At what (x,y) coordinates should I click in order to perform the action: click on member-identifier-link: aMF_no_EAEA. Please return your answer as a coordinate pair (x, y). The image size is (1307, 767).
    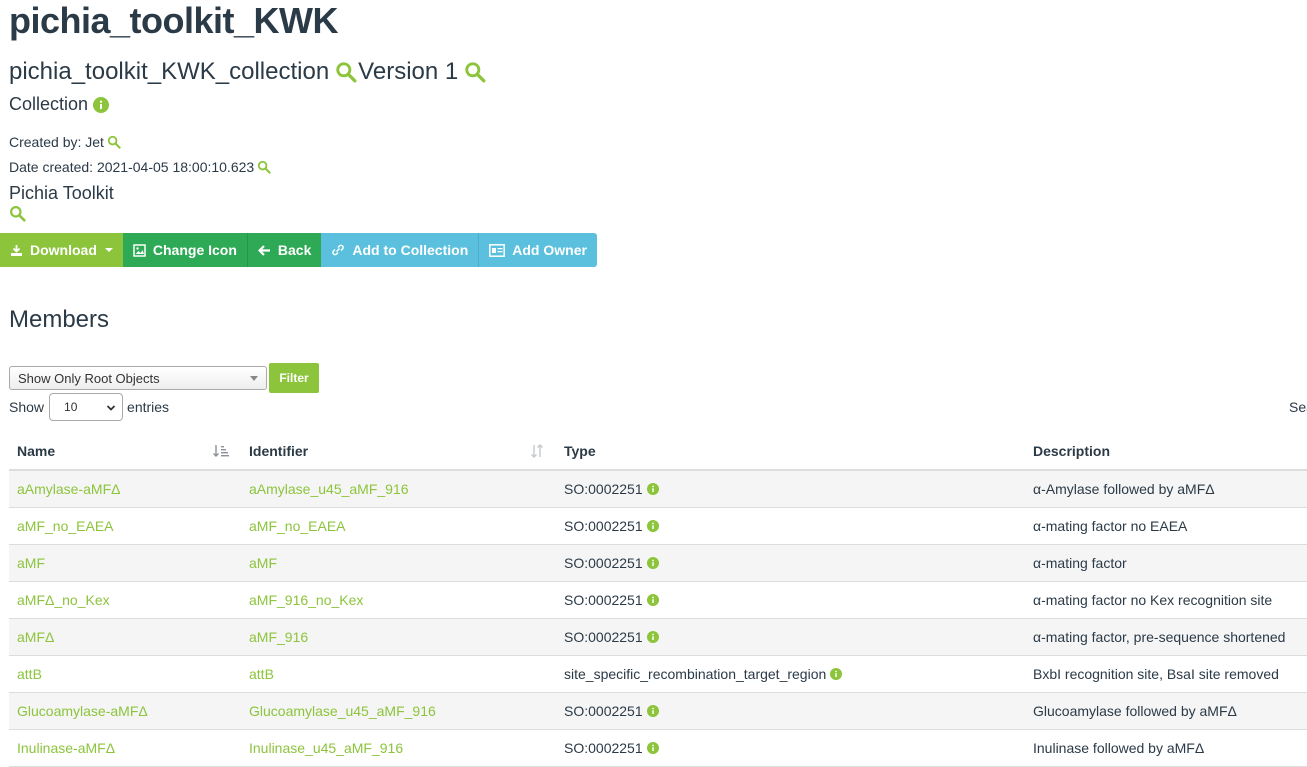
    Looking at the image, I should click on (398, 526).